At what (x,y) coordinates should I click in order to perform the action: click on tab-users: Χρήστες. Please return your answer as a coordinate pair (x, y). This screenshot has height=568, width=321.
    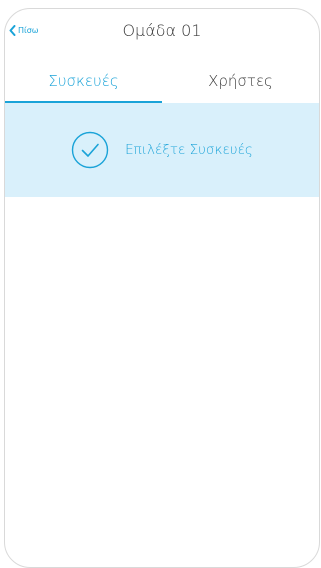
    Looking at the image, I should click on (240, 82).